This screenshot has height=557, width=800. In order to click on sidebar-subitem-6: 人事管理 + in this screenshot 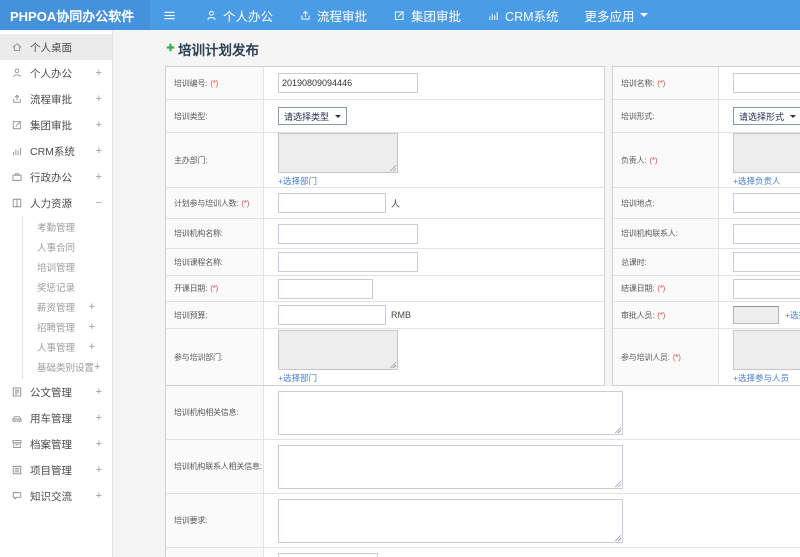, I will do `click(67, 347)`.